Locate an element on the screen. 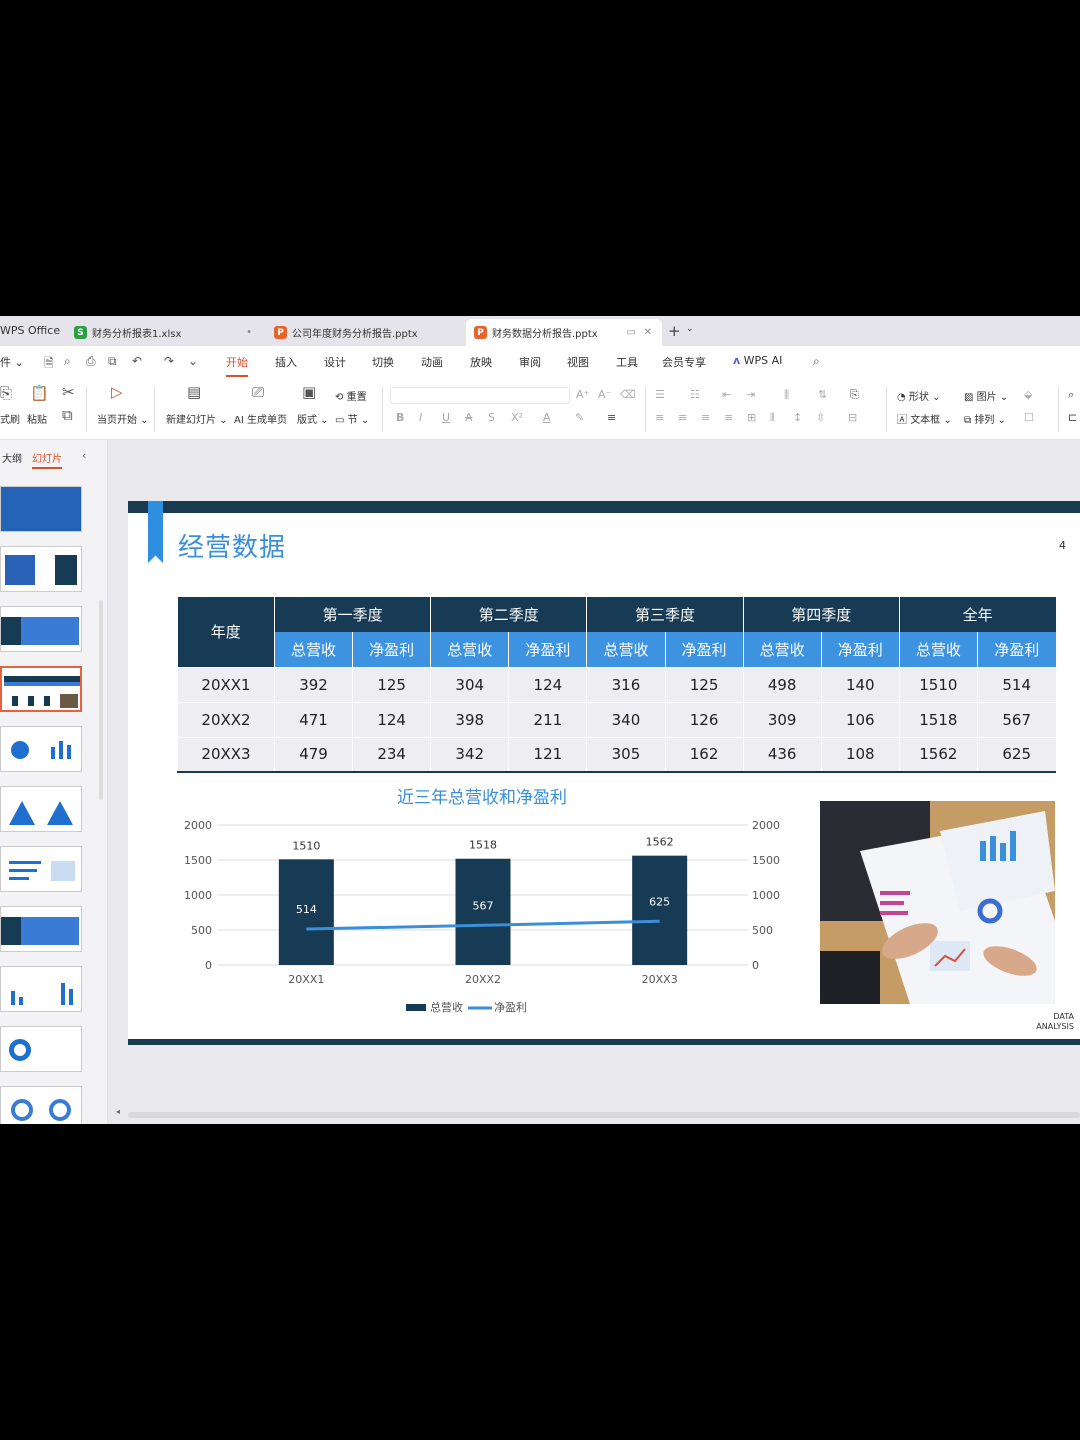  paste-button: 粘贴 is located at coordinates (37, 418).